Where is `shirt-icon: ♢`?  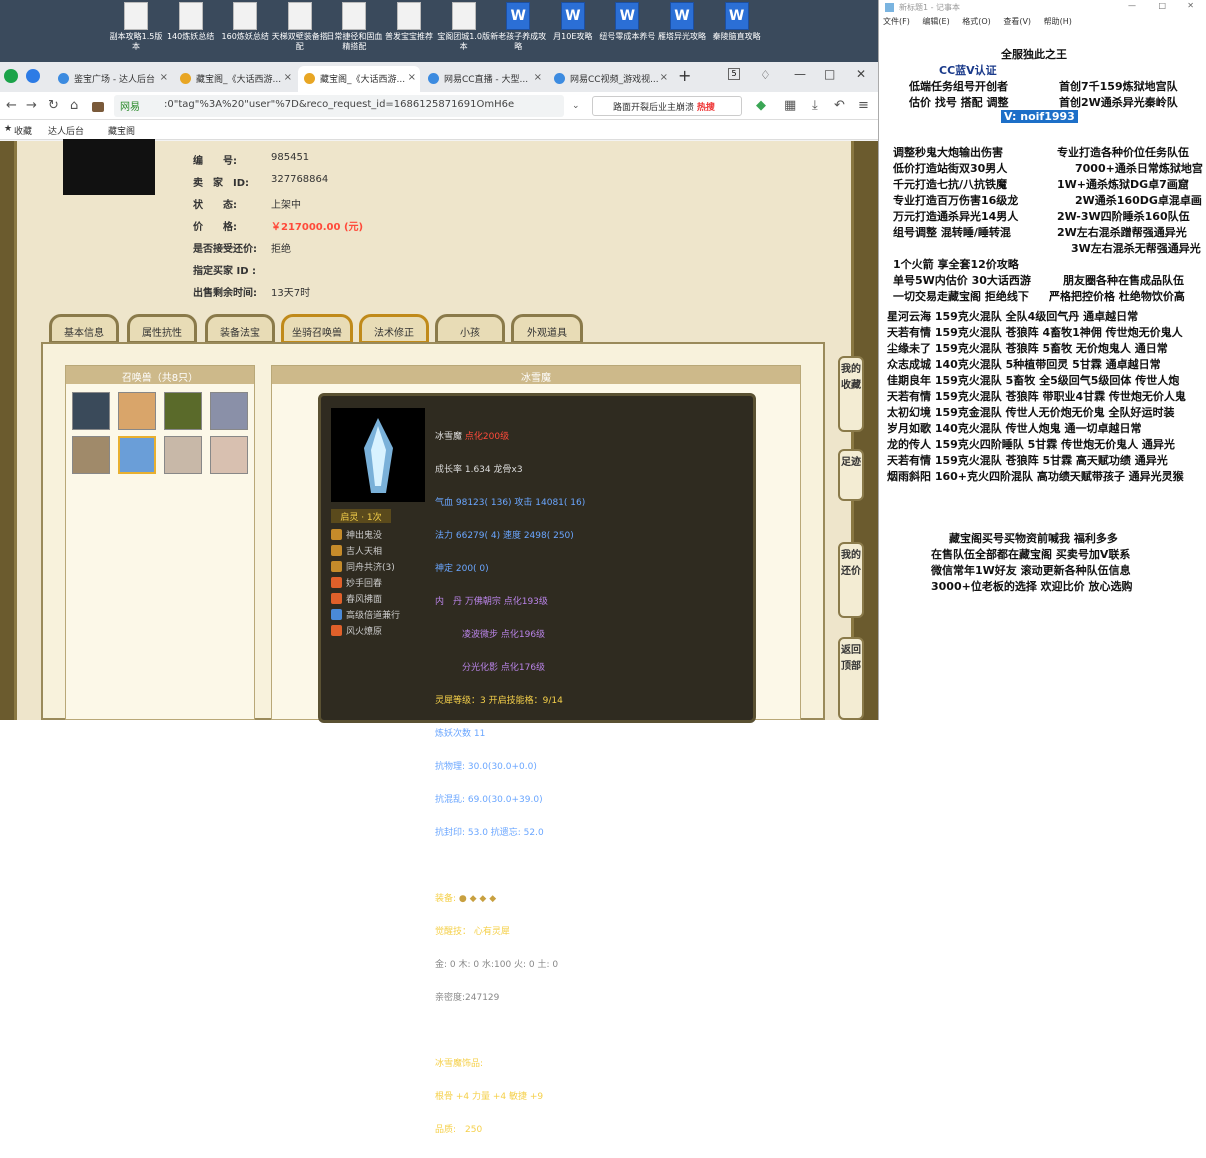 shirt-icon: ♢ is located at coordinates (765, 75).